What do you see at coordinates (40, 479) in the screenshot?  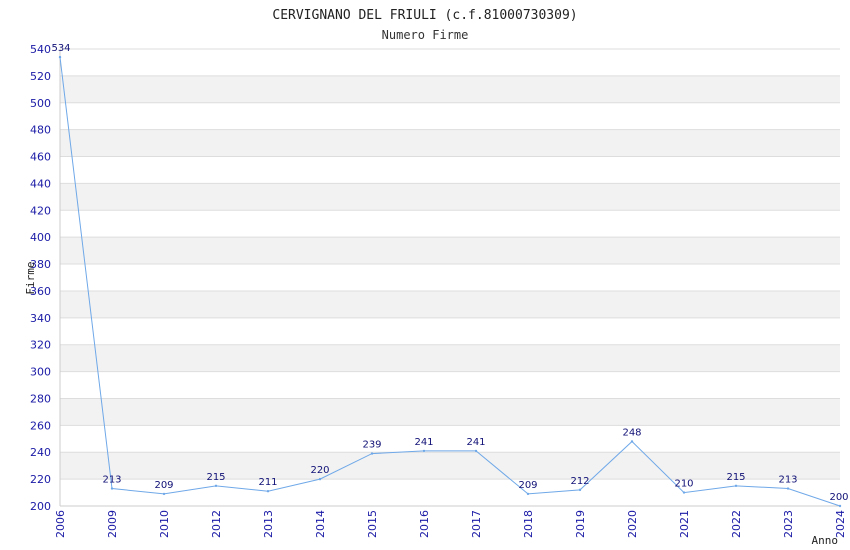 I see `y-tick-label: 220` at bounding box center [40, 479].